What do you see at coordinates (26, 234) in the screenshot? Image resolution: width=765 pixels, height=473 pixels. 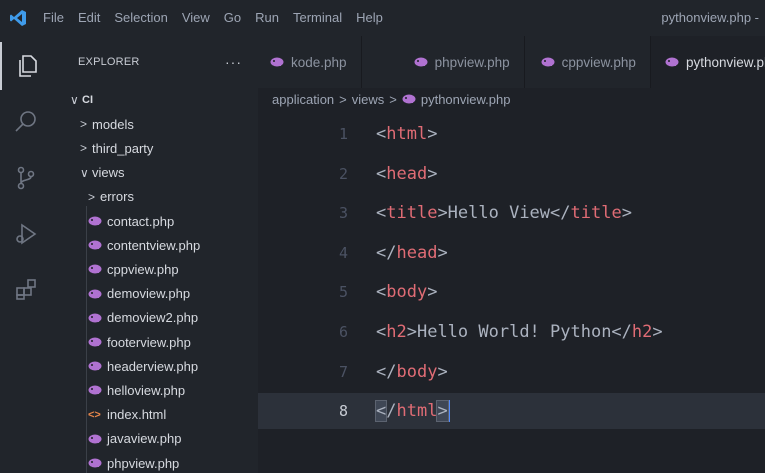 I see `run-debug-icon` at bounding box center [26, 234].